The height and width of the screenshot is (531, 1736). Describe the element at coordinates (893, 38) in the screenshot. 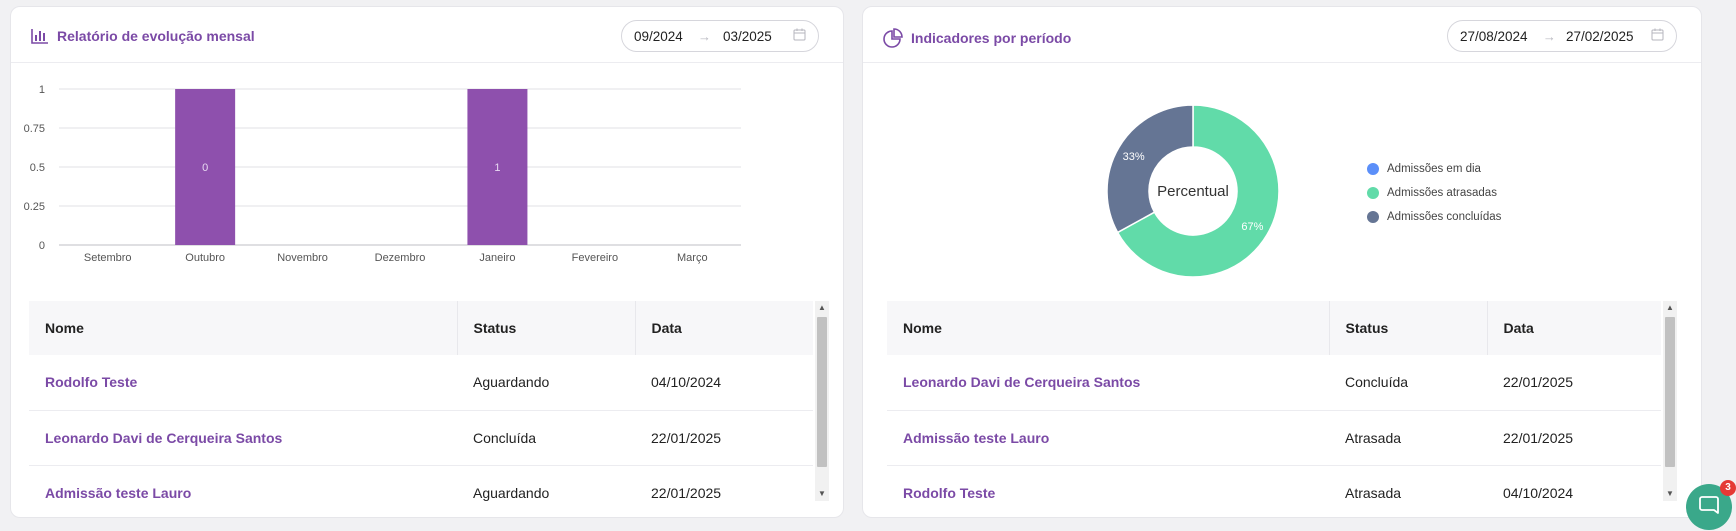

I see `pie-chart-icon` at that location.